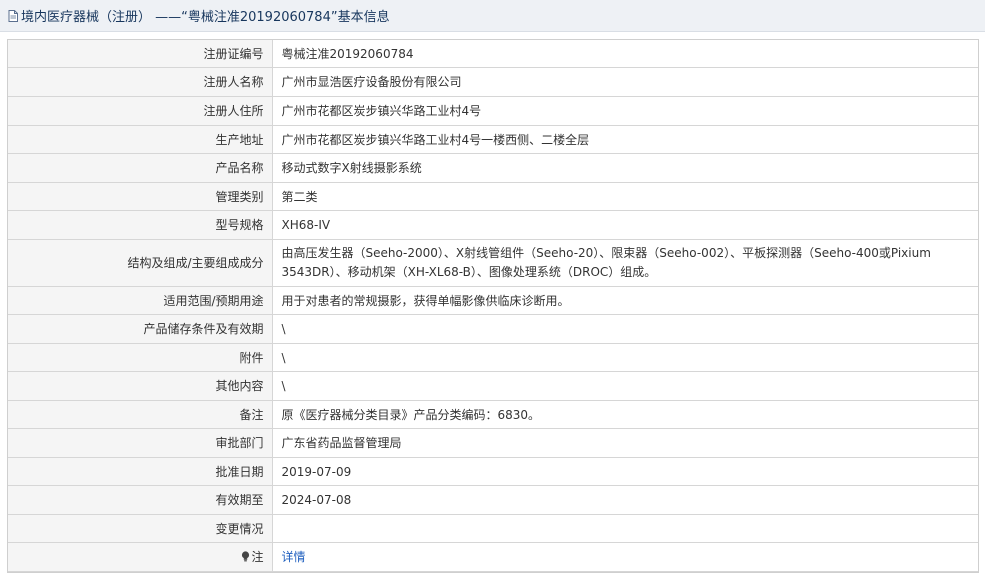 This screenshot has width=985, height=580. I want to click on table-row: 产品储存条件及有效期 \, so click(493, 329).